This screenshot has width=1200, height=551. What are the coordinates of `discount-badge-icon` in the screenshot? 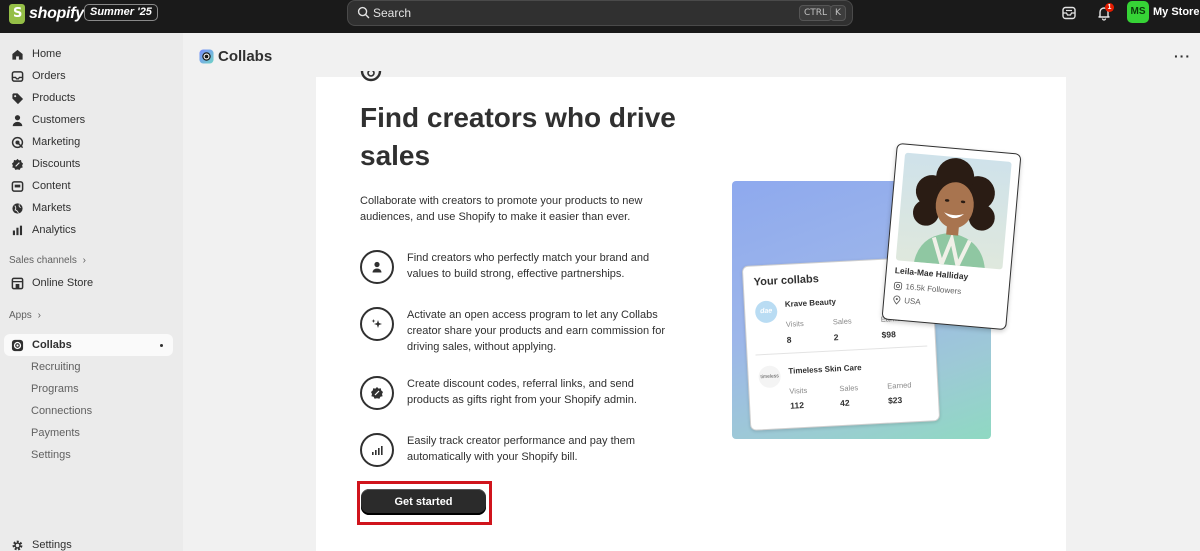 It's located at (377, 393).